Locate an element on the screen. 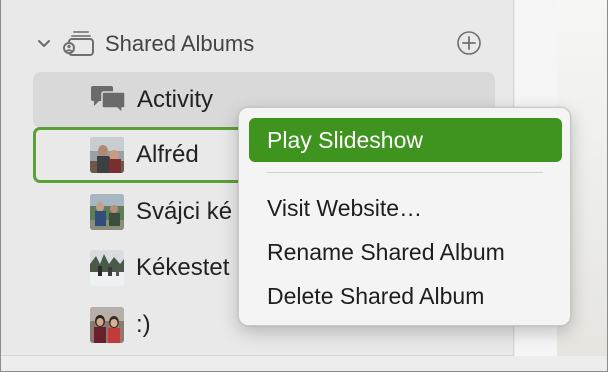 The image size is (608, 372). sidebar-item-label: Alfréd is located at coordinates (167, 154).